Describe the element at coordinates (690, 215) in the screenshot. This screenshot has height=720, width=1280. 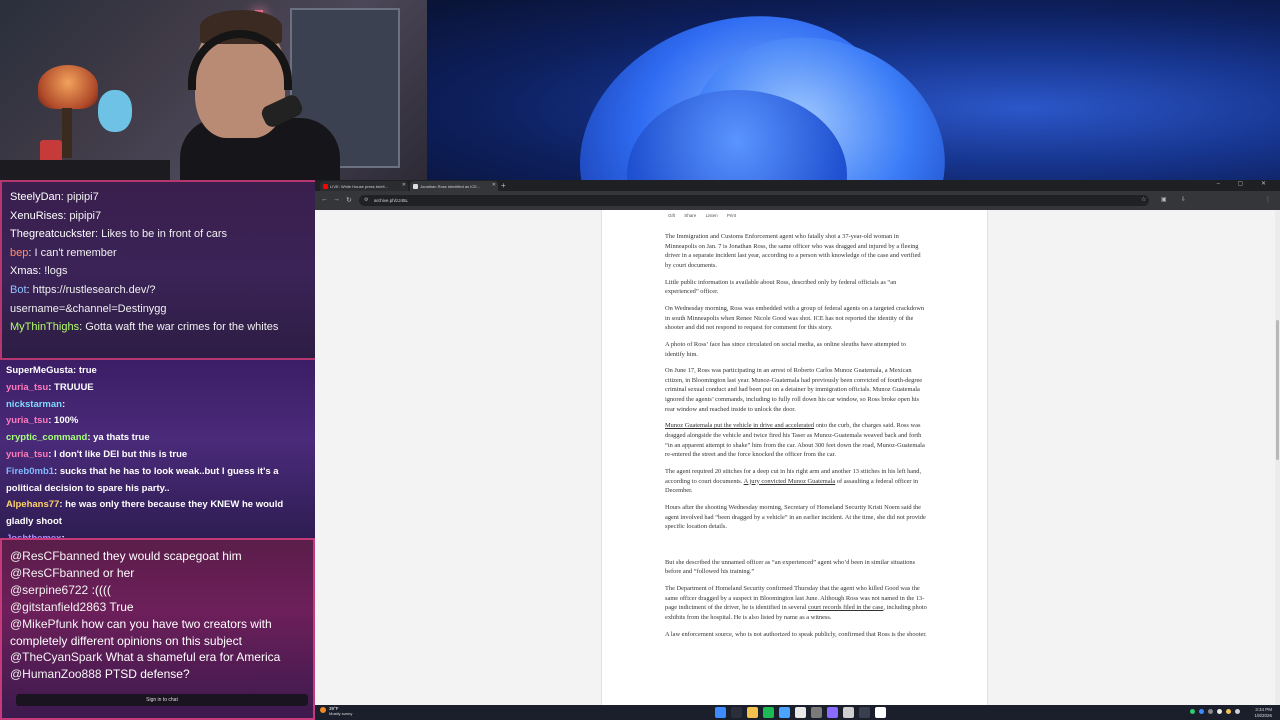
I see `share-button: Share` at that location.